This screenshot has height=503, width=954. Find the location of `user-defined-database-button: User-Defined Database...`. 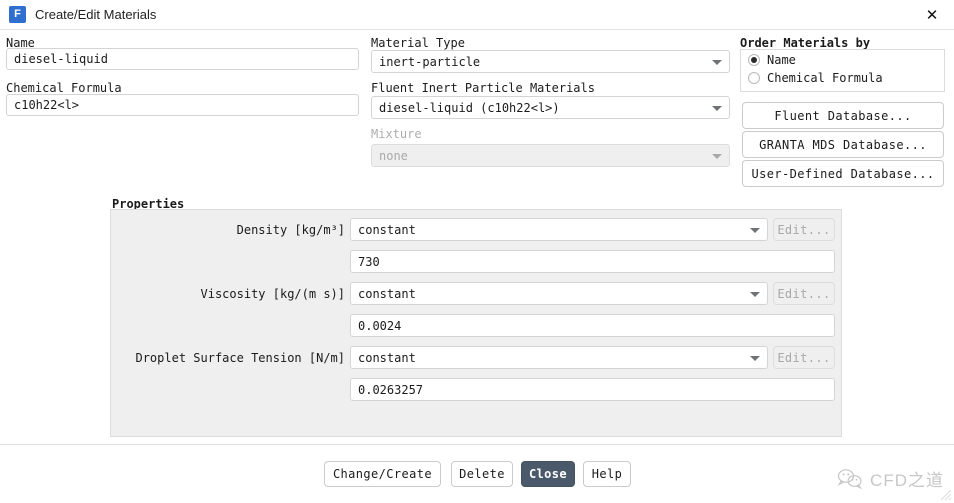

user-defined-database-button: User-Defined Database... is located at coordinates (843, 173).